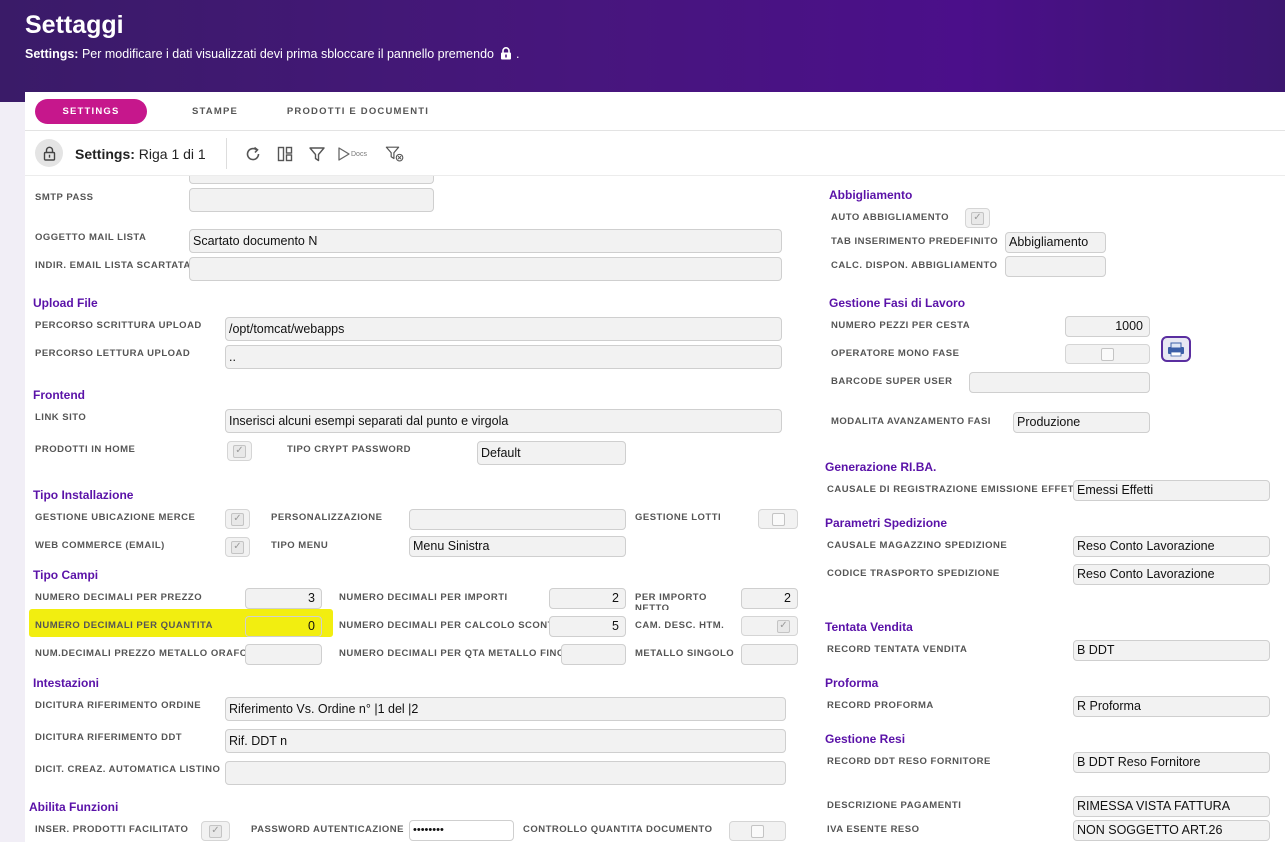 The width and height of the screenshot is (1285, 842). What do you see at coordinates (91, 111) in the screenshot?
I see `tab-settings: SETTINGS` at bounding box center [91, 111].